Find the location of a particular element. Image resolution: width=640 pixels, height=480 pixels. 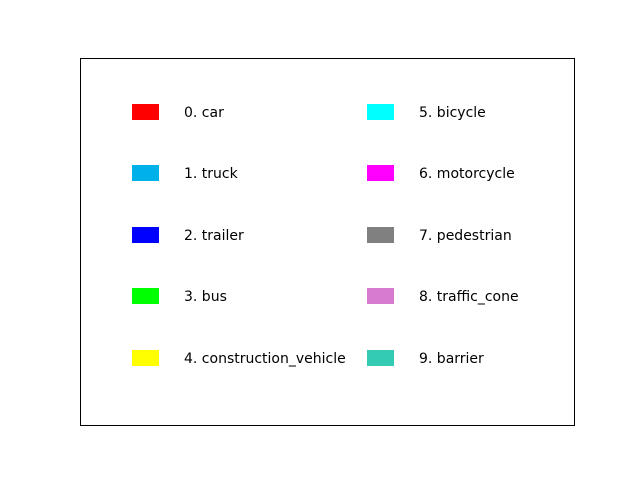

legend-label: 3. bus is located at coordinates (205, 297).